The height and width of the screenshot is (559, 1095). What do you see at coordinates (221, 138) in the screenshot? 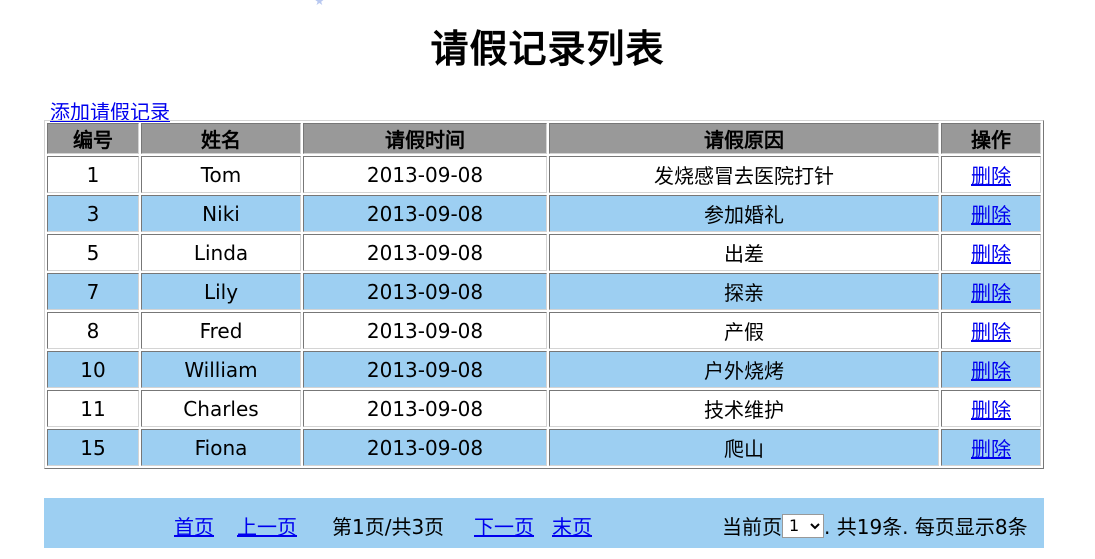
I see `header-name: 姓名` at bounding box center [221, 138].